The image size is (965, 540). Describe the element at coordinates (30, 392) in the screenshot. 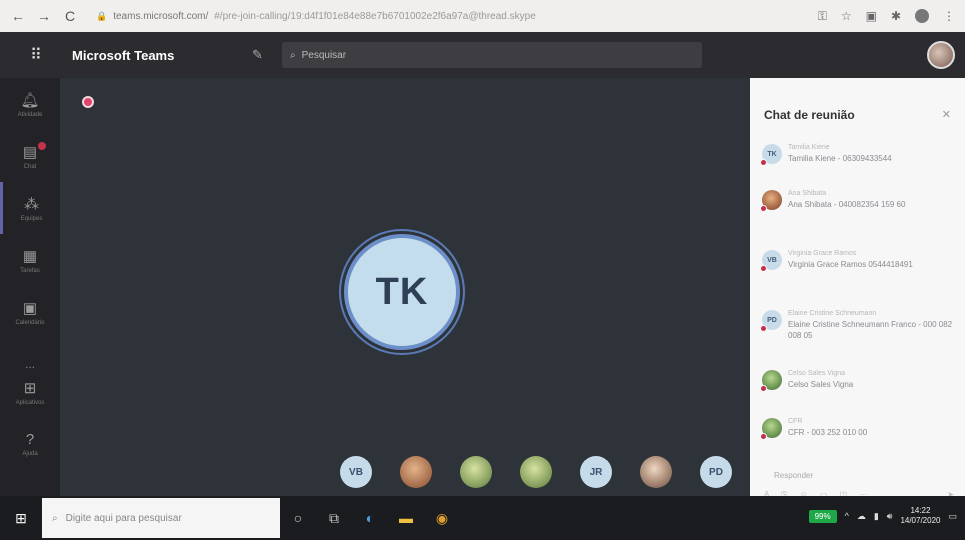

I see `rail-item-apps: ⊞ Aplicativos` at that location.